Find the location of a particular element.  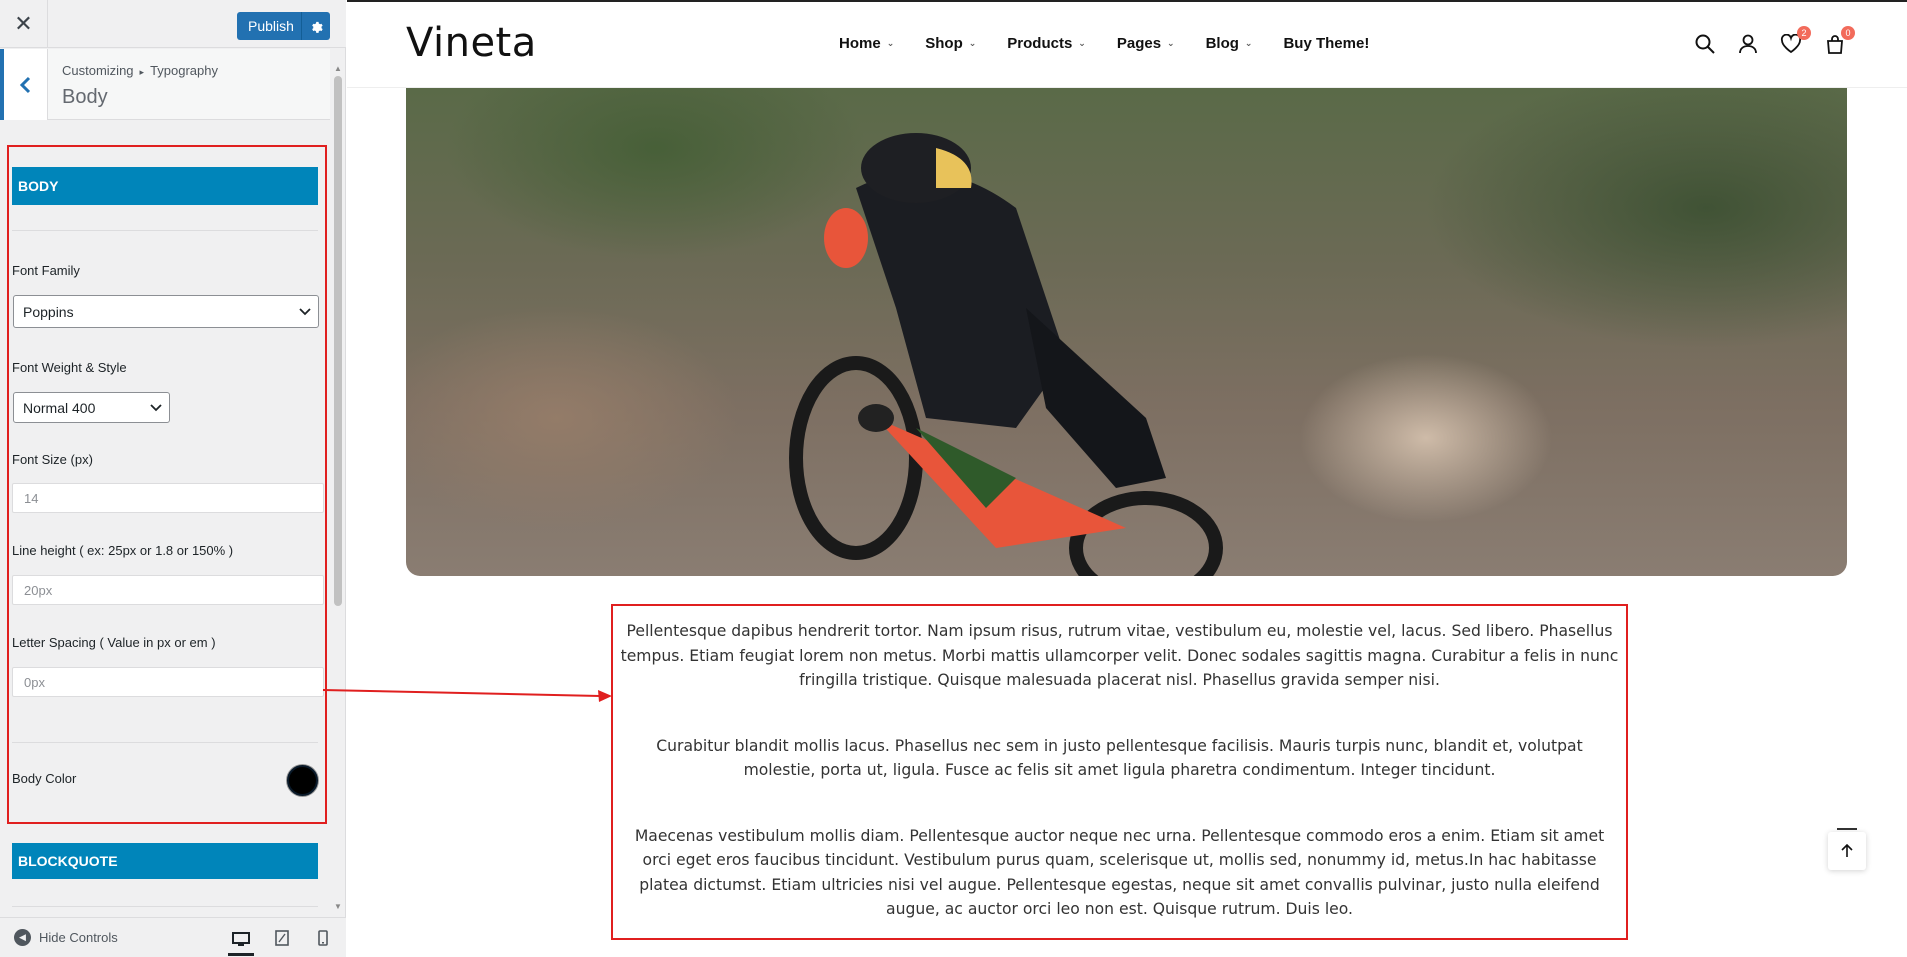

publish-settings-gear-icon is located at coordinates (315, 26).